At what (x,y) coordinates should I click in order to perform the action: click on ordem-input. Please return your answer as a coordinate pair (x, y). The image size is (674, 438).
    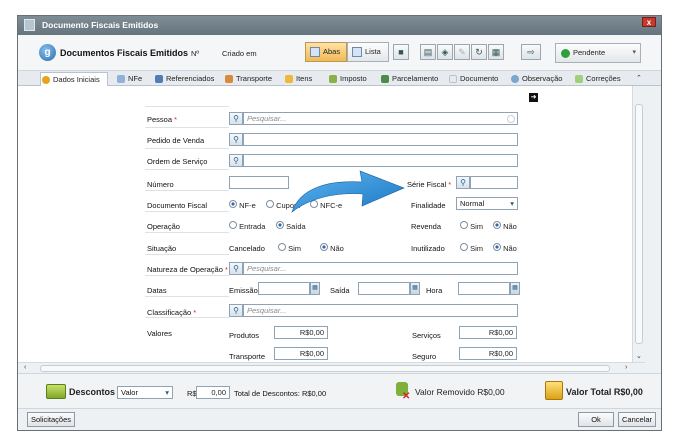
    Looking at the image, I should click on (380, 160).